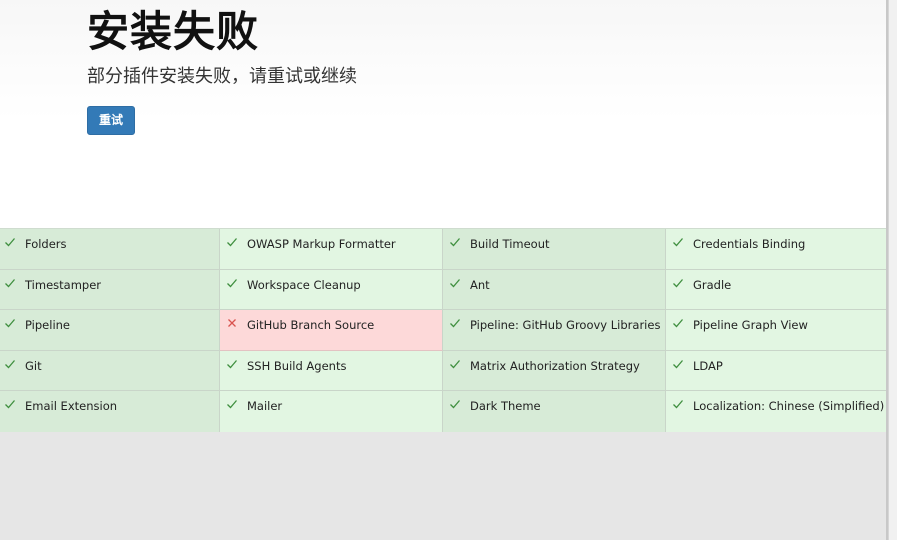 The width and height of the screenshot is (897, 540). What do you see at coordinates (232, 323) in the screenshot?
I see `cross-icon` at bounding box center [232, 323].